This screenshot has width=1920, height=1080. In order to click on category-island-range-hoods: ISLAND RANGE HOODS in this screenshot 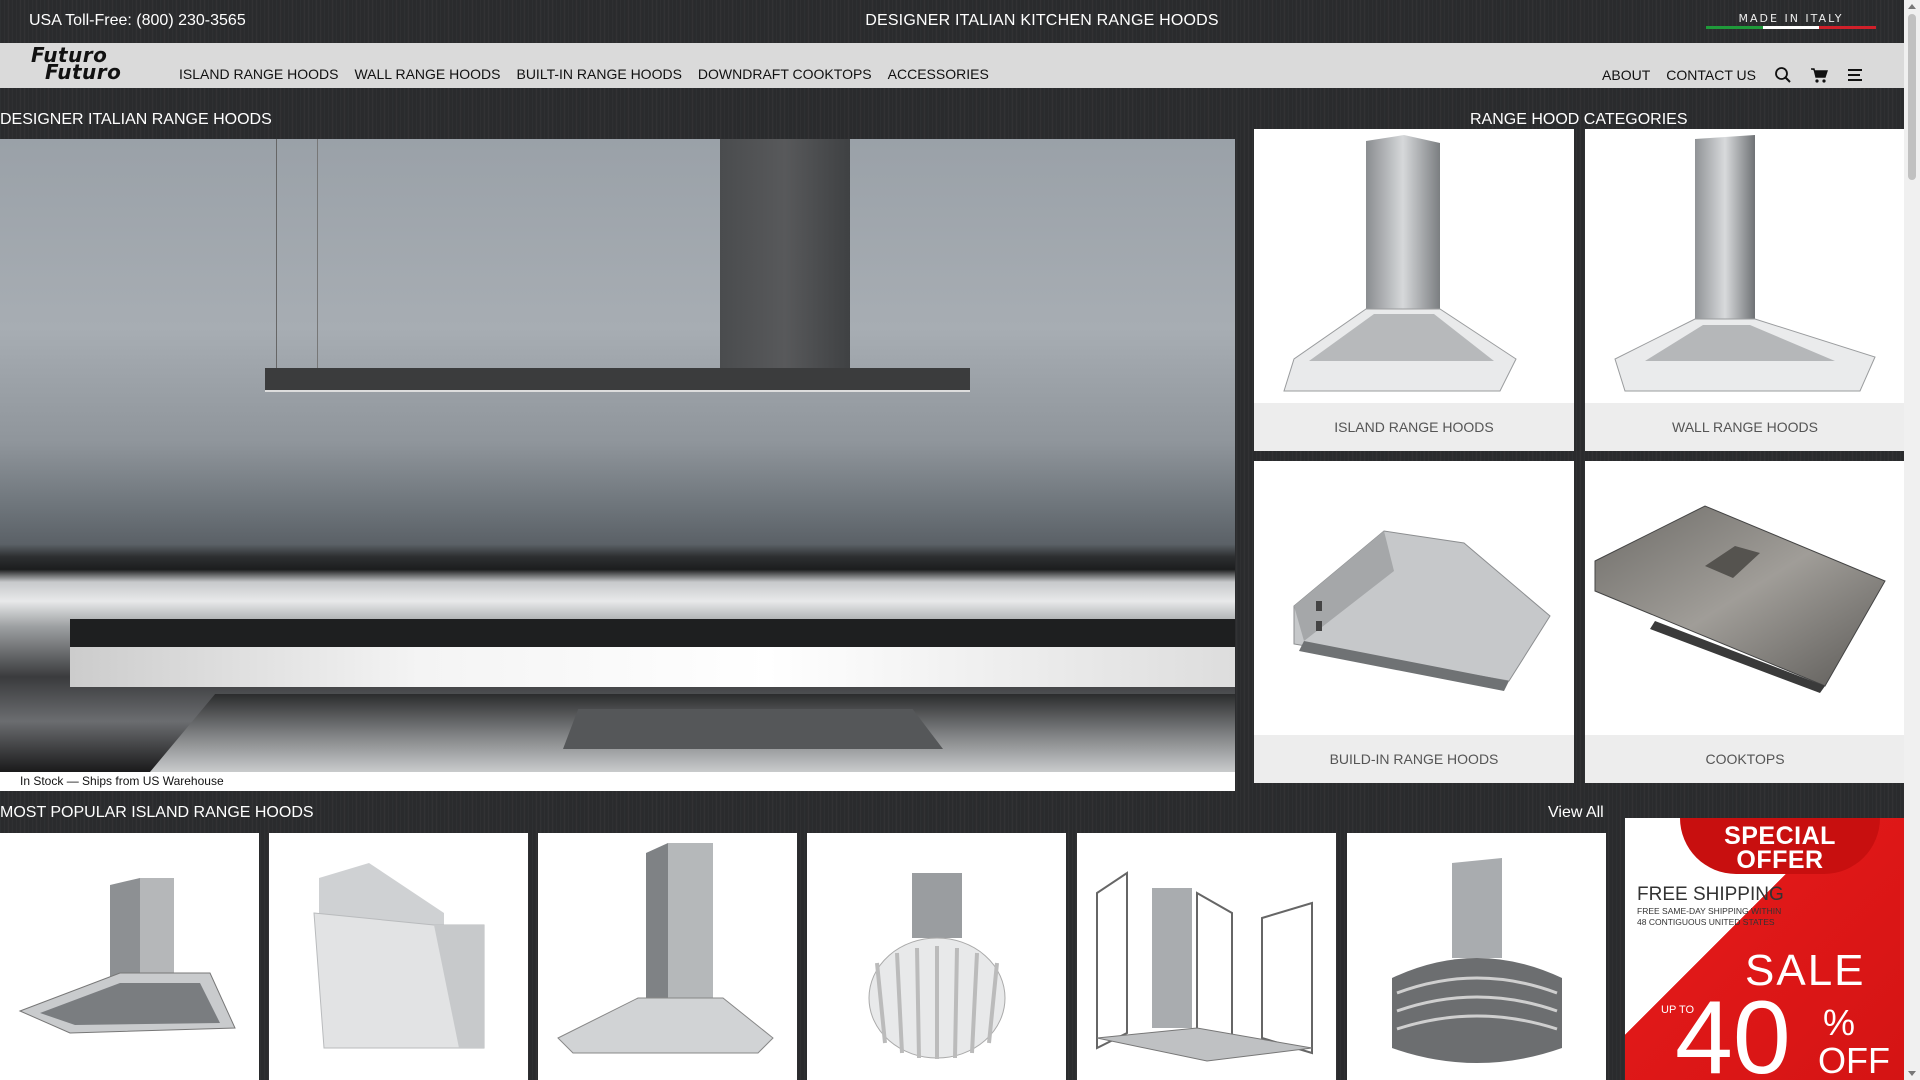, I will do `click(1414, 290)`.